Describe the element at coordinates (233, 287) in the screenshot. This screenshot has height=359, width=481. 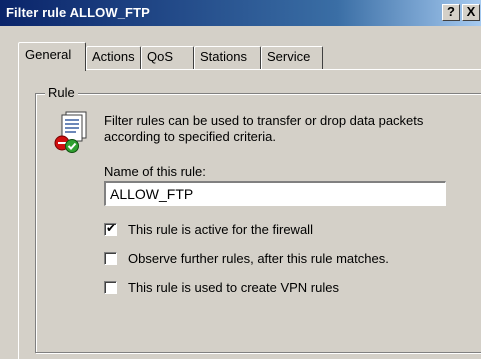
I see `vpn-rules-label: This rule is used to create VPN rules` at that location.